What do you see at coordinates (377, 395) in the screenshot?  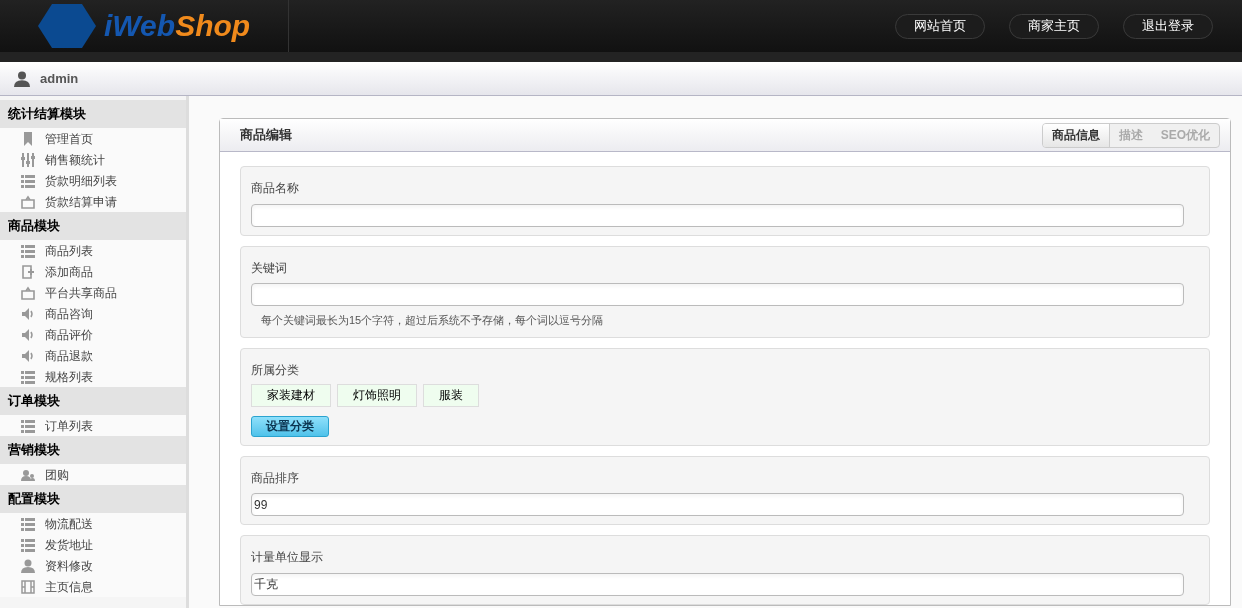 I see `category-tag: 灯饰照明` at bounding box center [377, 395].